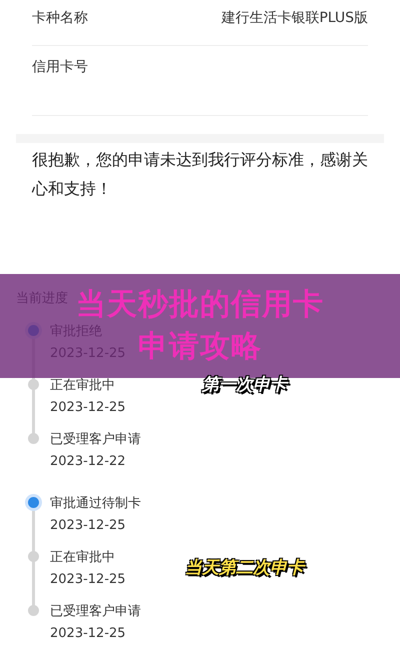 This screenshot has height=652, width=400. Describe the element at coordinates (88, 462) in the screenshot. I see `step-date: 2023-12-22` at that location.